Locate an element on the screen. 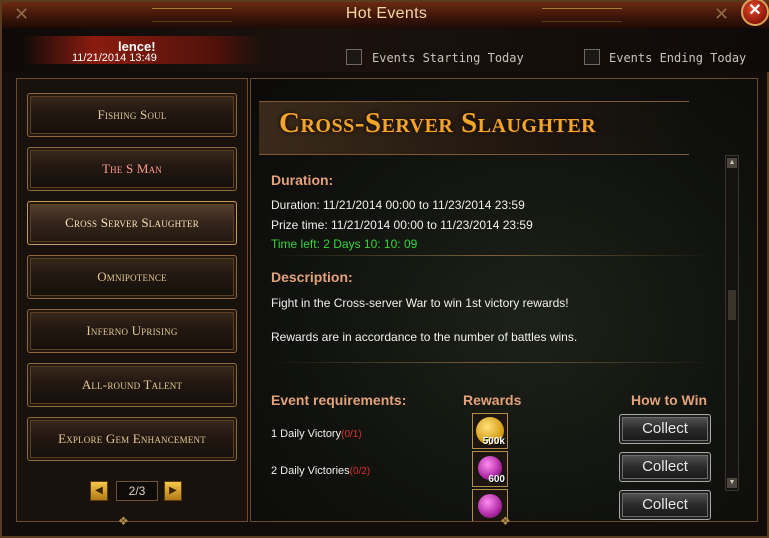 Image resolution: width=769 pixels, height=538 pixels. scroll-up-icon: ▲ is located at coordinates (732, 163).